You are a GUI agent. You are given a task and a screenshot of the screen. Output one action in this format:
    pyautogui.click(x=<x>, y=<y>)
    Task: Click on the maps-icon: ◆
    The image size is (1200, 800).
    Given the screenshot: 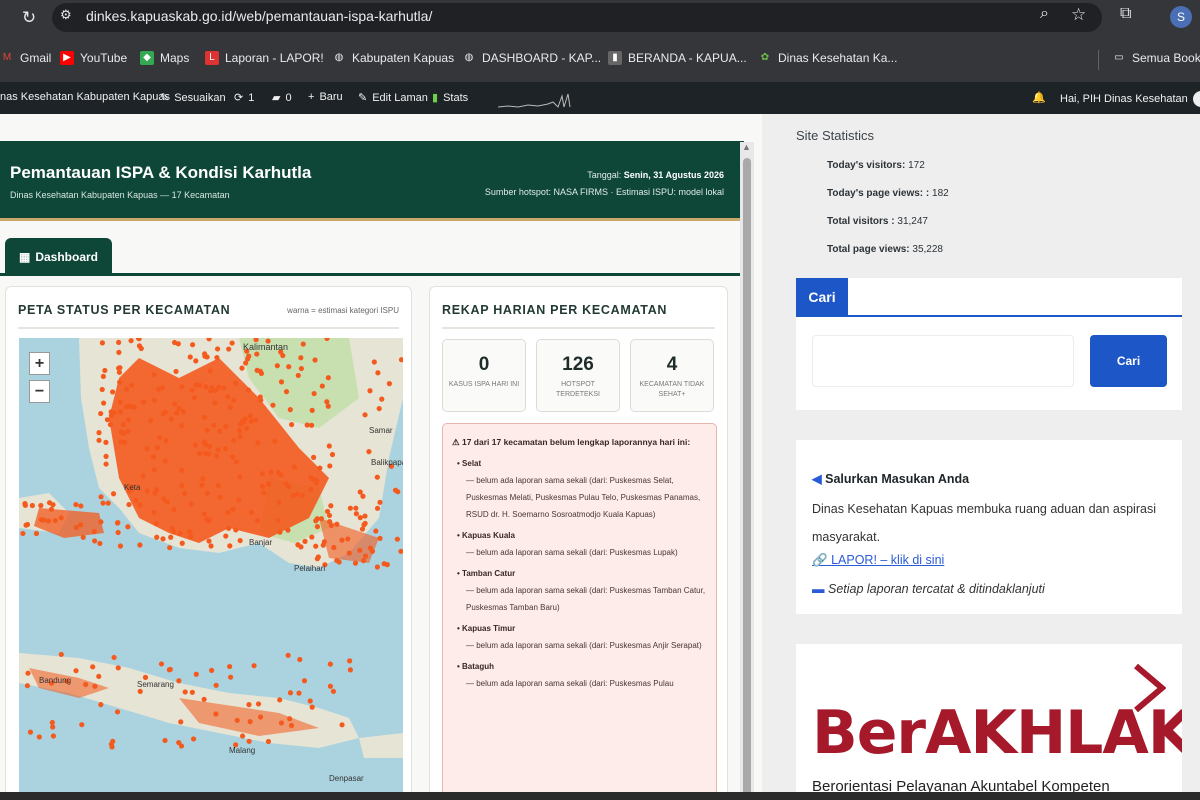 What is the action you would take?
    pyautogui.click(x=147, y=58)
    